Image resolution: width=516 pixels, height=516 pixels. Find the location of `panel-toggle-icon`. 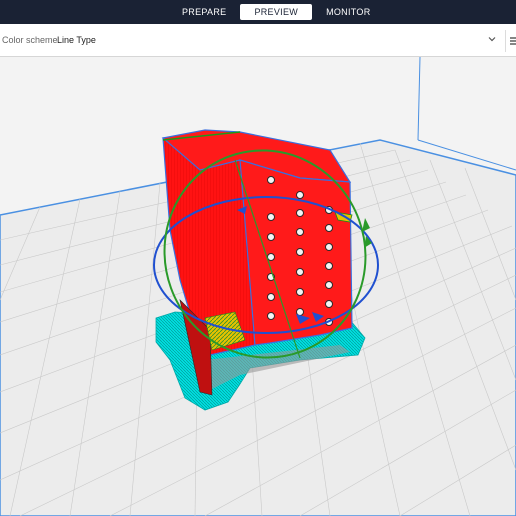

panel-toggle-icon is located at coordinates (513, 41).